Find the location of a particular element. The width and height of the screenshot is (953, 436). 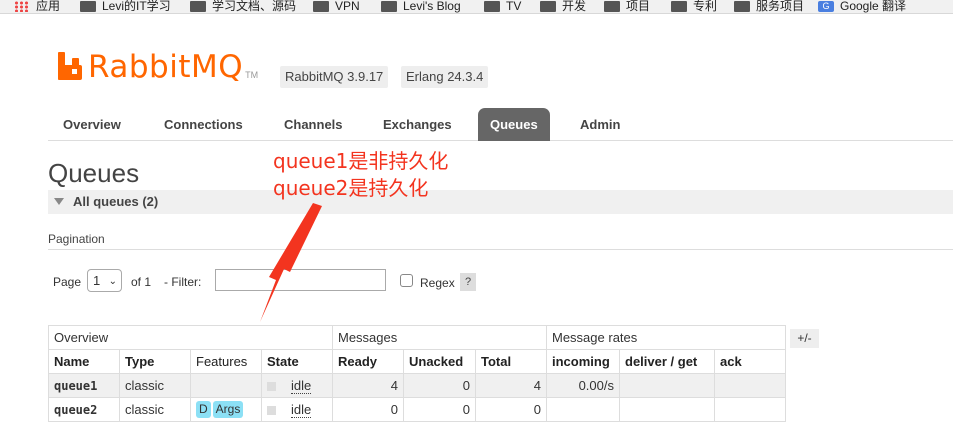

bookmark-patents: 专利 is located at coordinates (694, 6).